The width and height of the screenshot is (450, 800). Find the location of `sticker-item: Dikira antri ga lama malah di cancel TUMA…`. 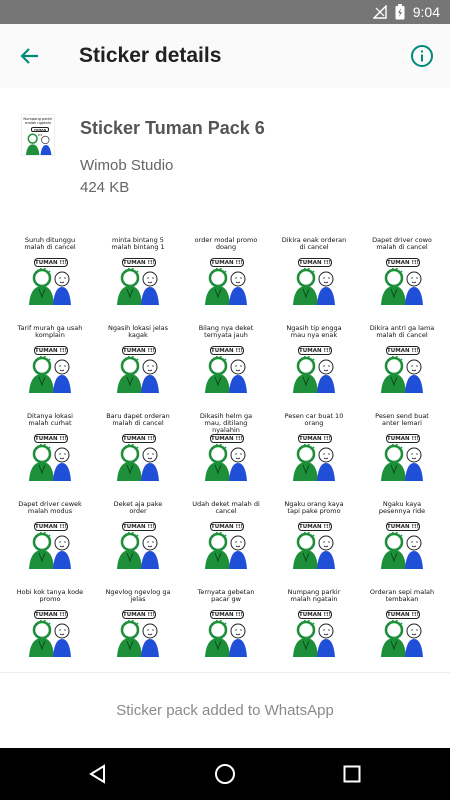

sticker-item: Dikira antri ga lama malah di cancel TUMA… is located at coordinates (402, 357).